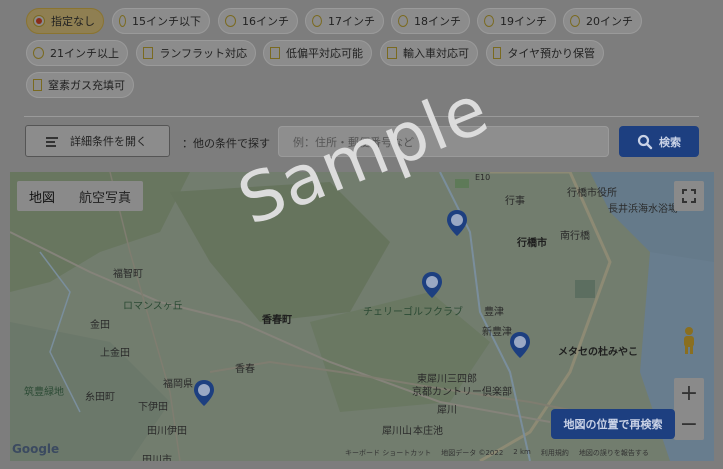  I want to click on filter-chip-runflat: ランフラット対応, so click(196, 53).